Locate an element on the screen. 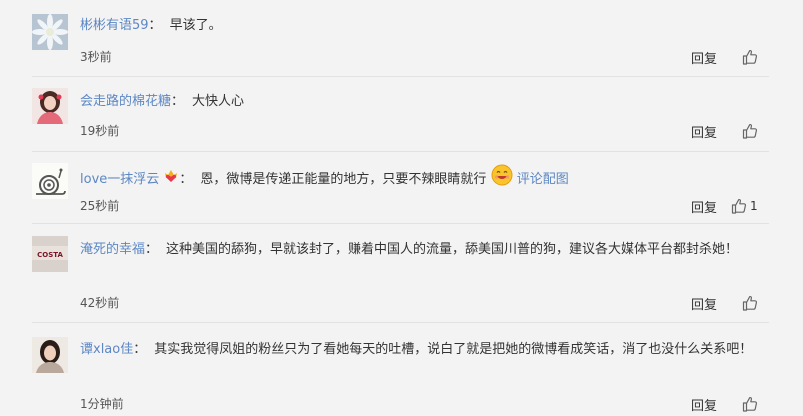 The height and width of the screenshot is (416, 803). like-count: 1 is located at coordinates (754, 206).